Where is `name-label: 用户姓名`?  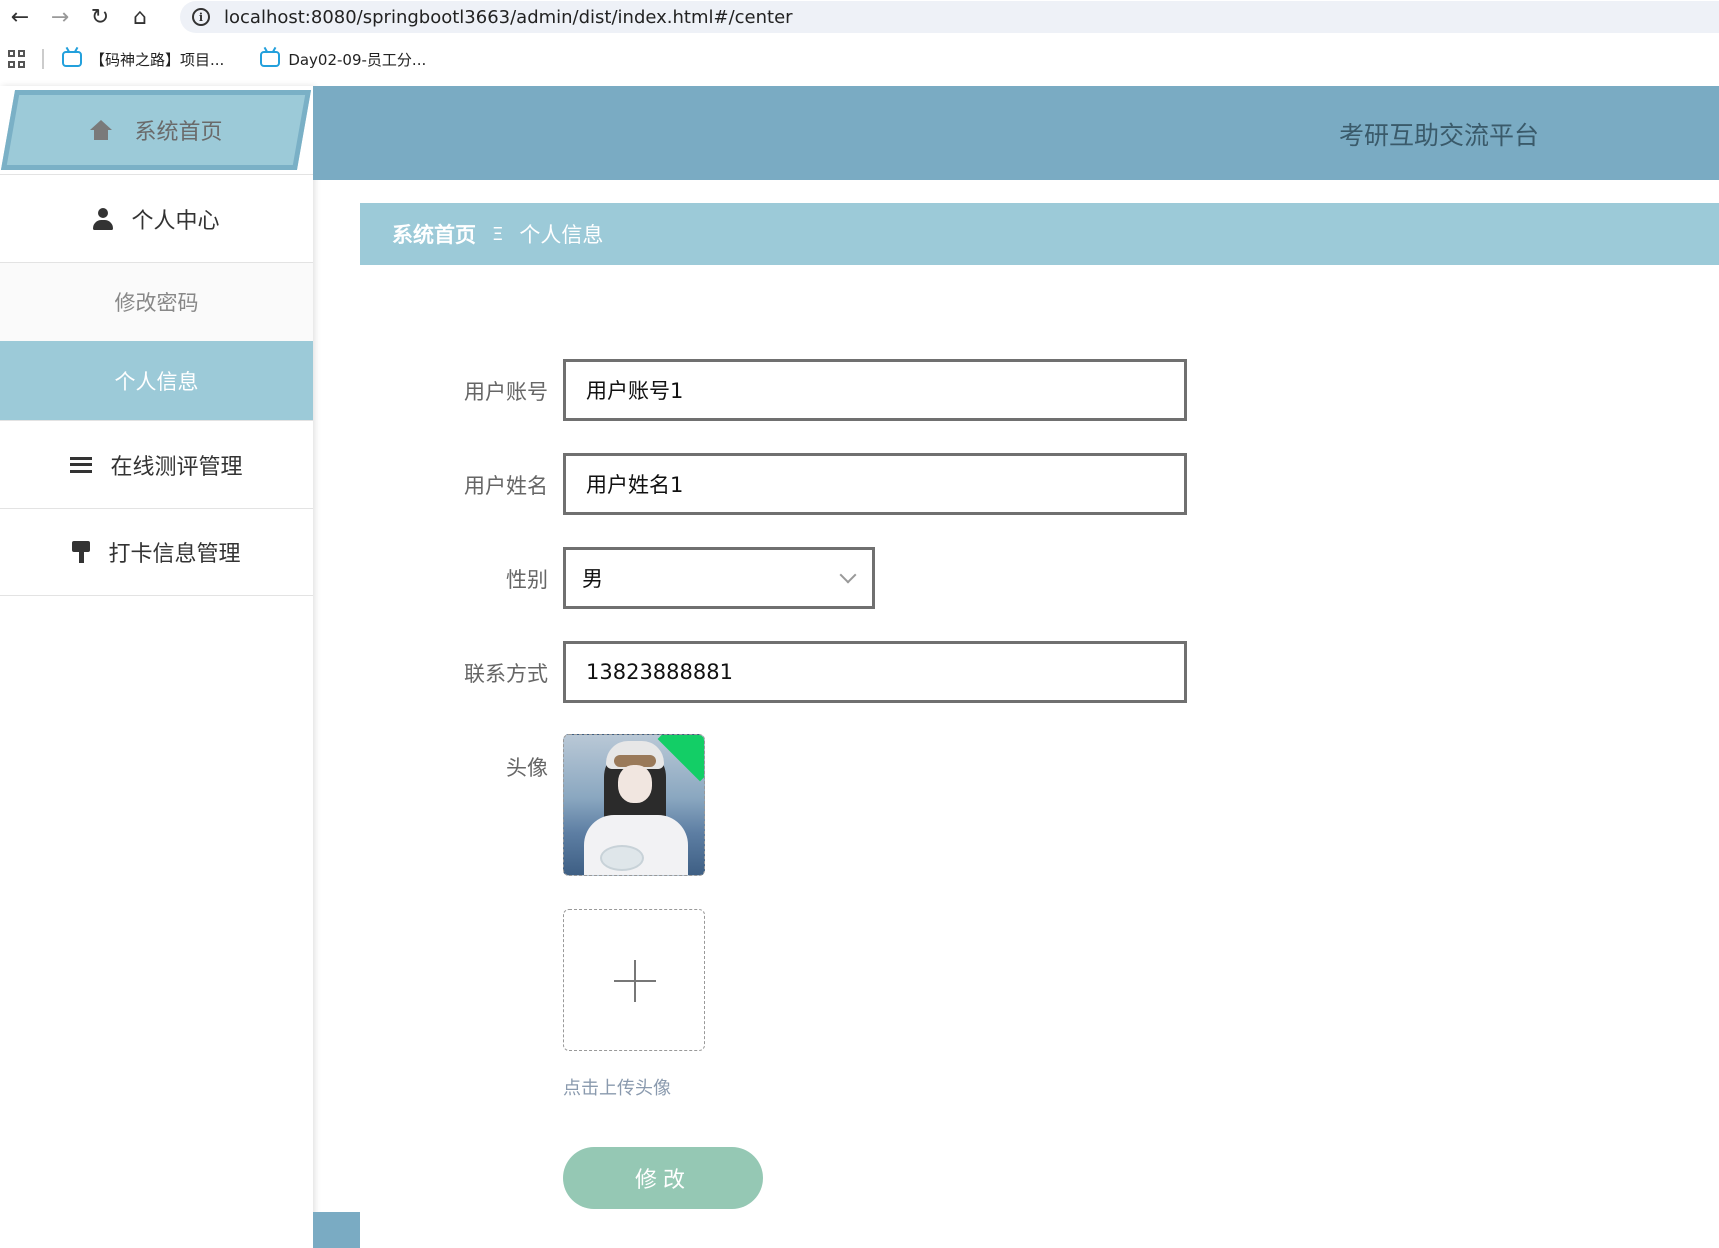 name-label: 用户姓名 is located at coordinates (506, 486).